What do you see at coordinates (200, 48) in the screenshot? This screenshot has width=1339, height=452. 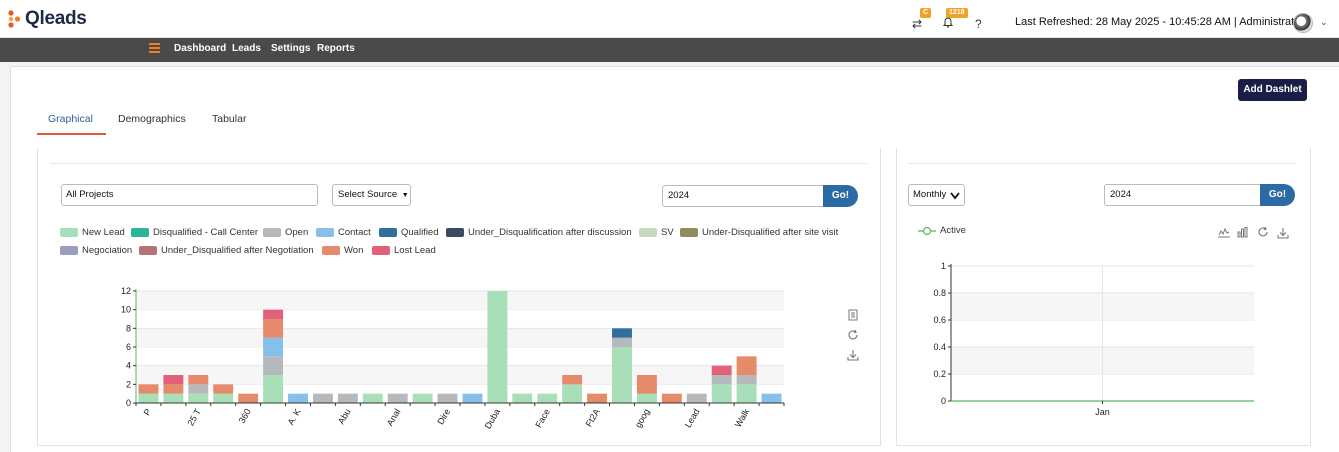 I see `nav-dashboard: Dashboard` at bounding box center [200, 48].